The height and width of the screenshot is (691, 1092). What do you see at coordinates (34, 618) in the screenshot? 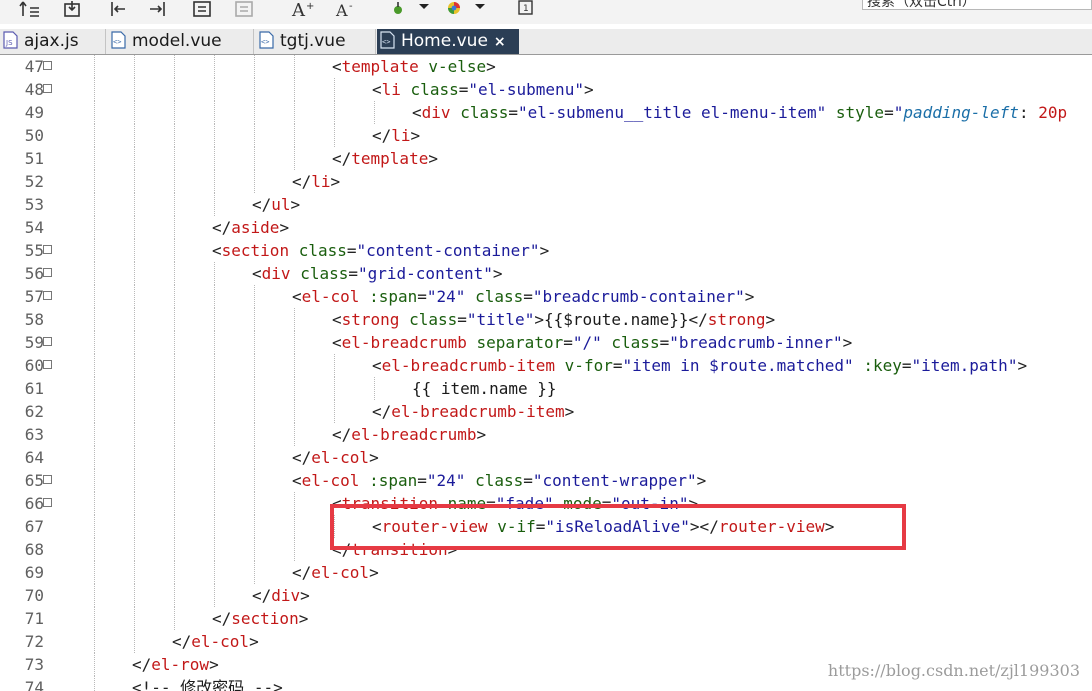
I see `line-number: 71` at bounding box center [34, 618].